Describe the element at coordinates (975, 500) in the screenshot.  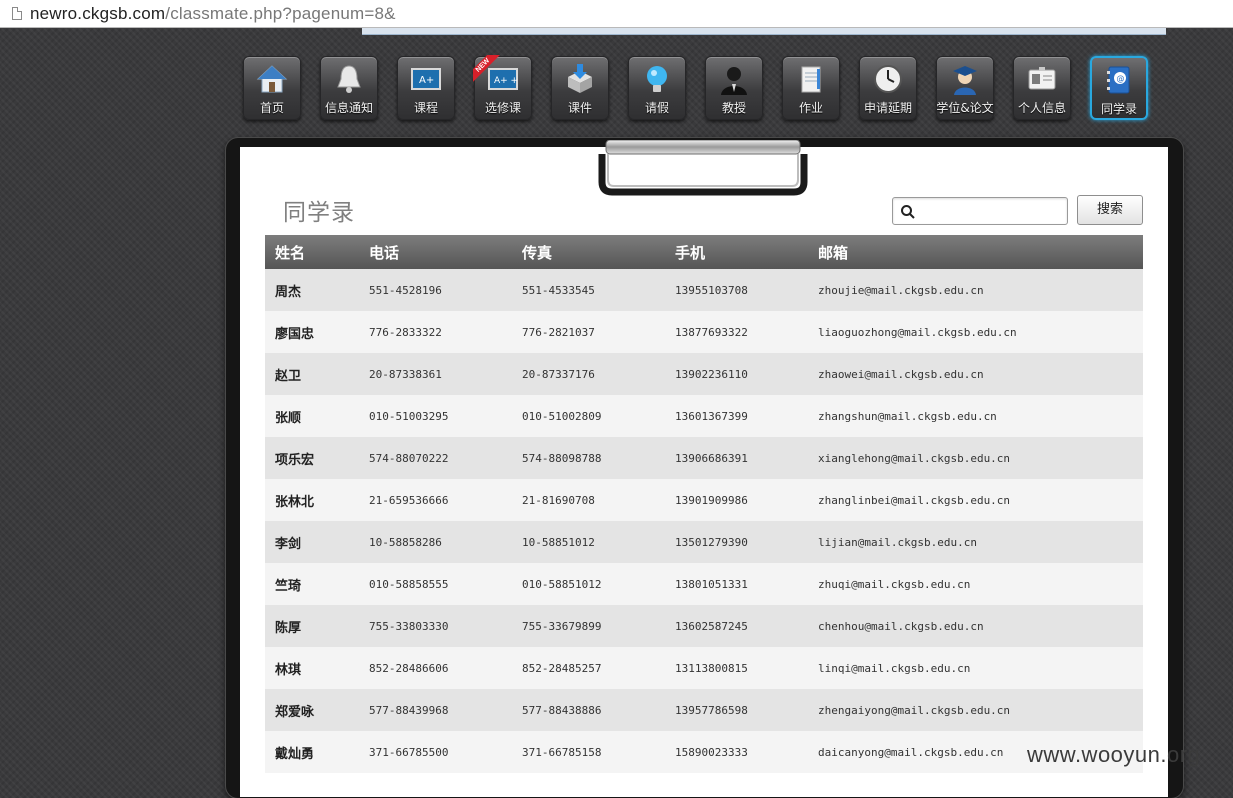
I see `cell-email: zhanglinbei@mail.ckgsb.edu.cn` at that location.